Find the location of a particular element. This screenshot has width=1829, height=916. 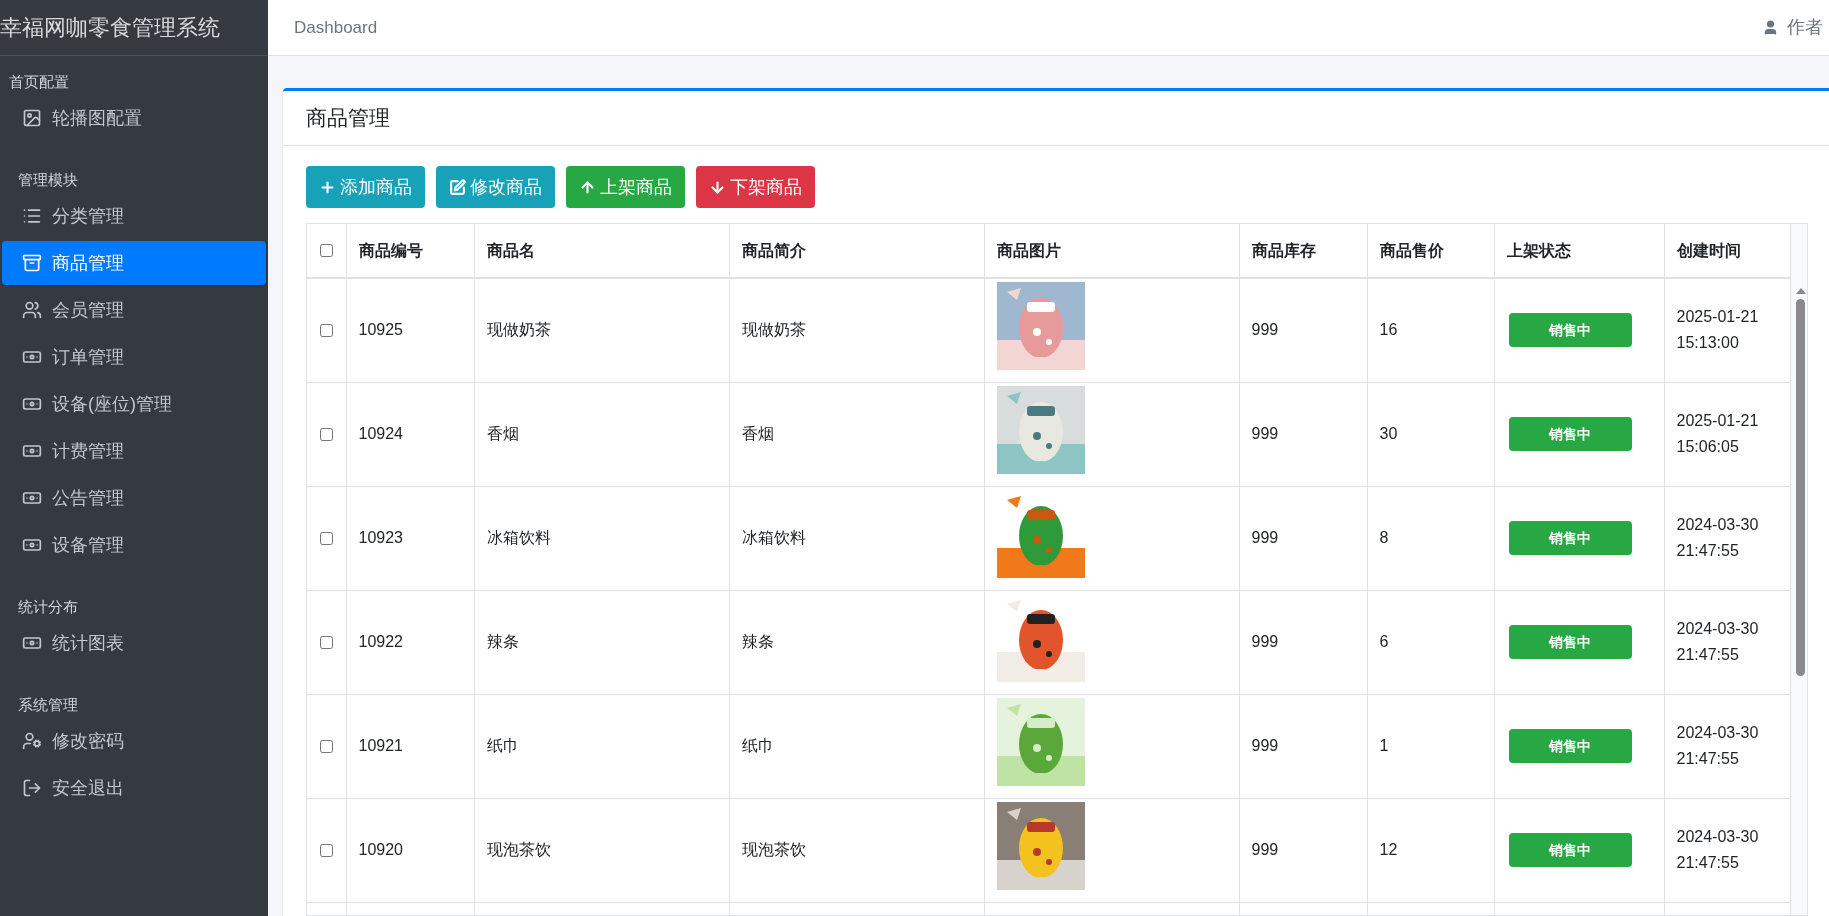

nav-item: 轮播图配置 is located at coordinates (134, 118).